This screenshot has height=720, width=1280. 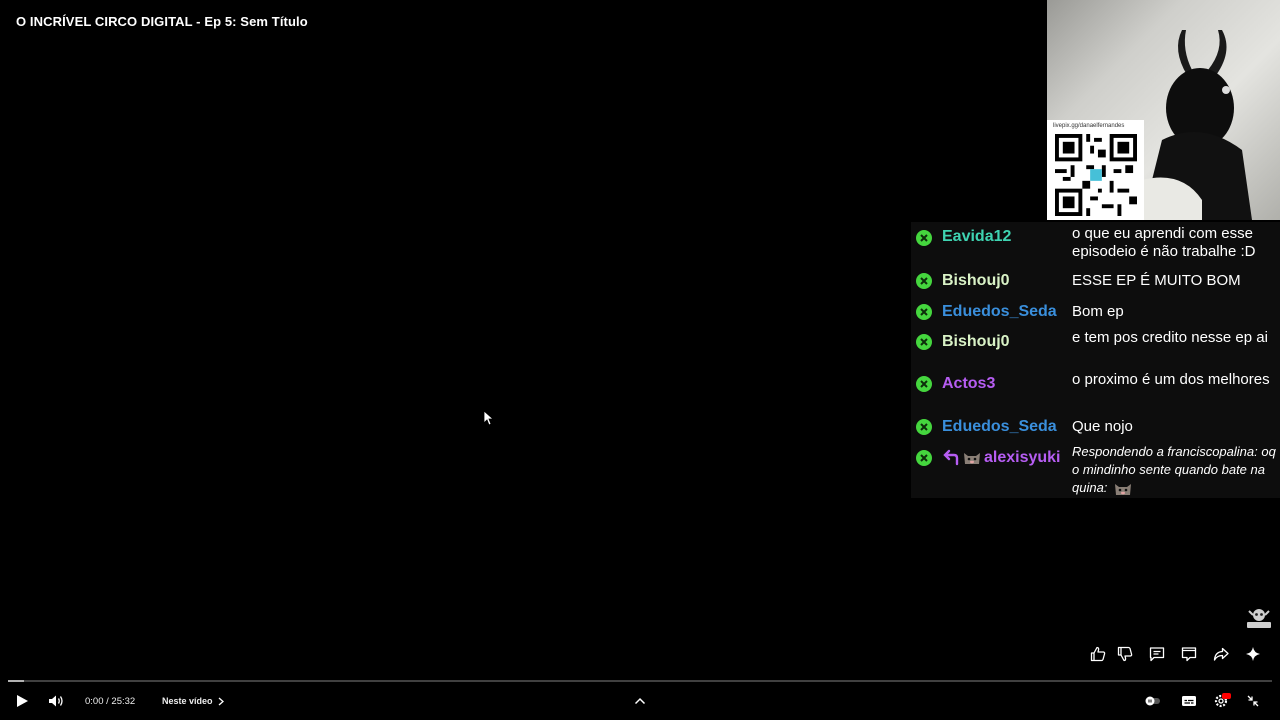 I want to click on share-button, so click(x=1221, y=654).